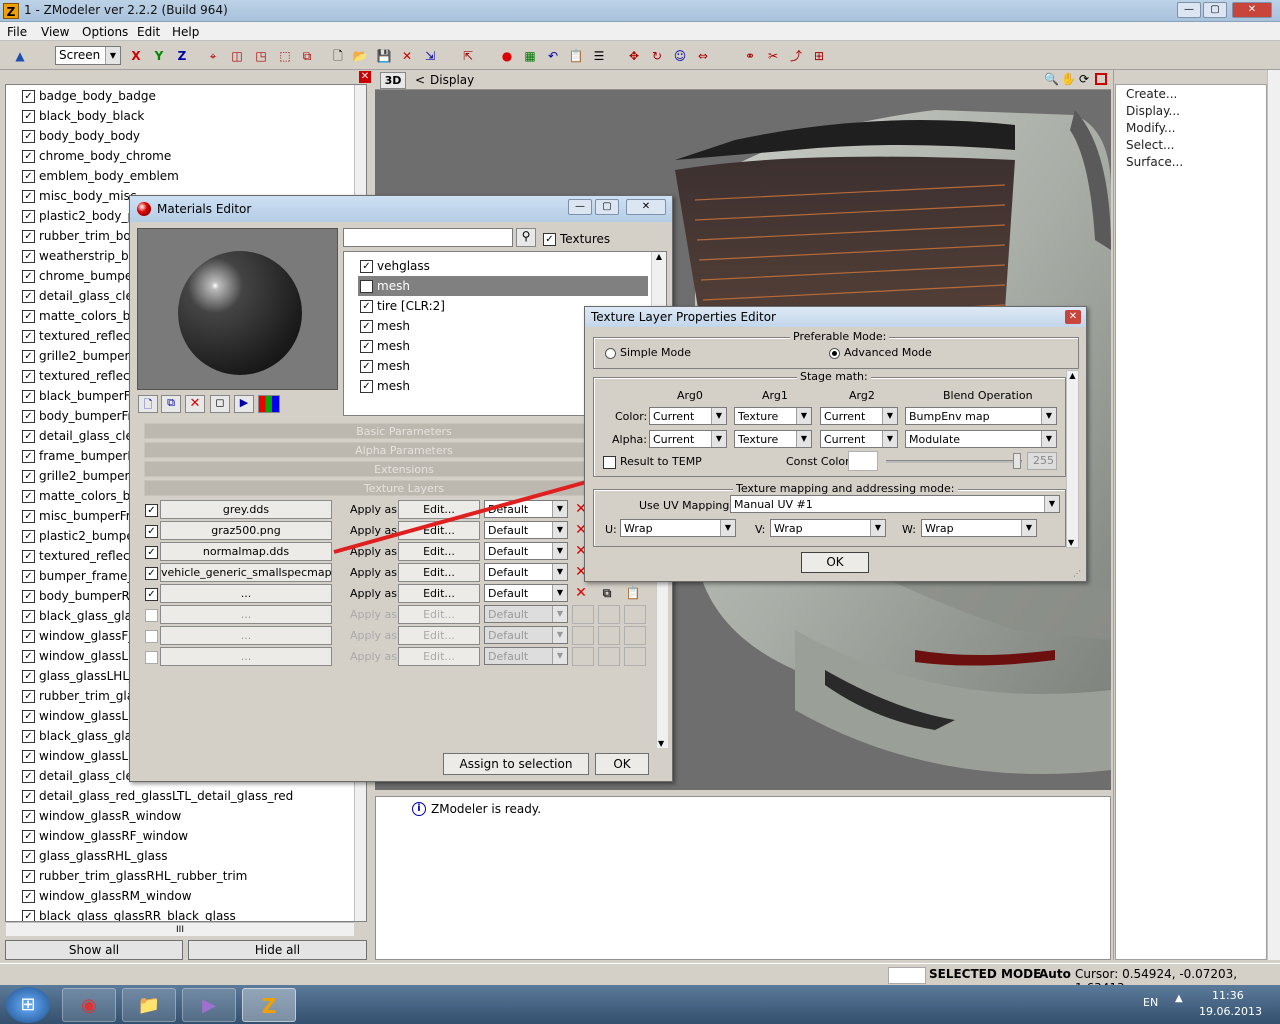  Describe the element at coordinates (277, 950) in the screenshot. I see `hide-all-button: Hide all` at that location.